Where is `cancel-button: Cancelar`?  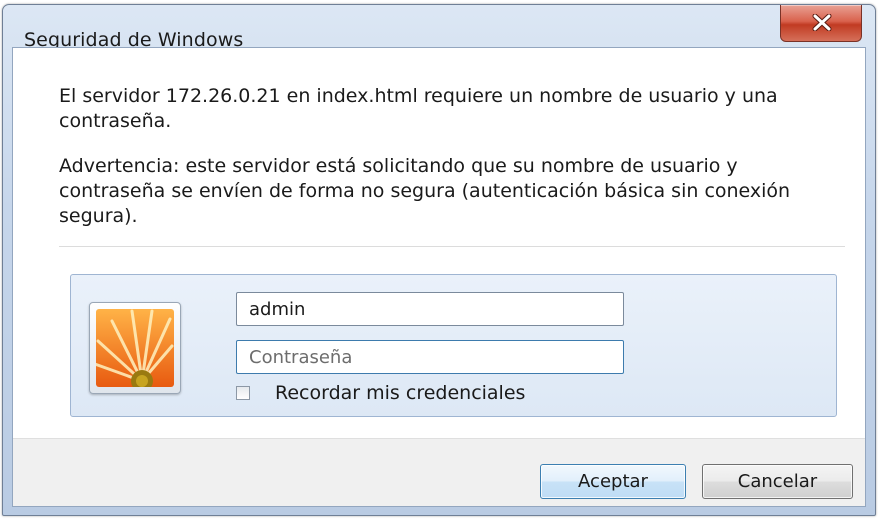
cancel-button: Cancelar is located at coordinates (777, 481).